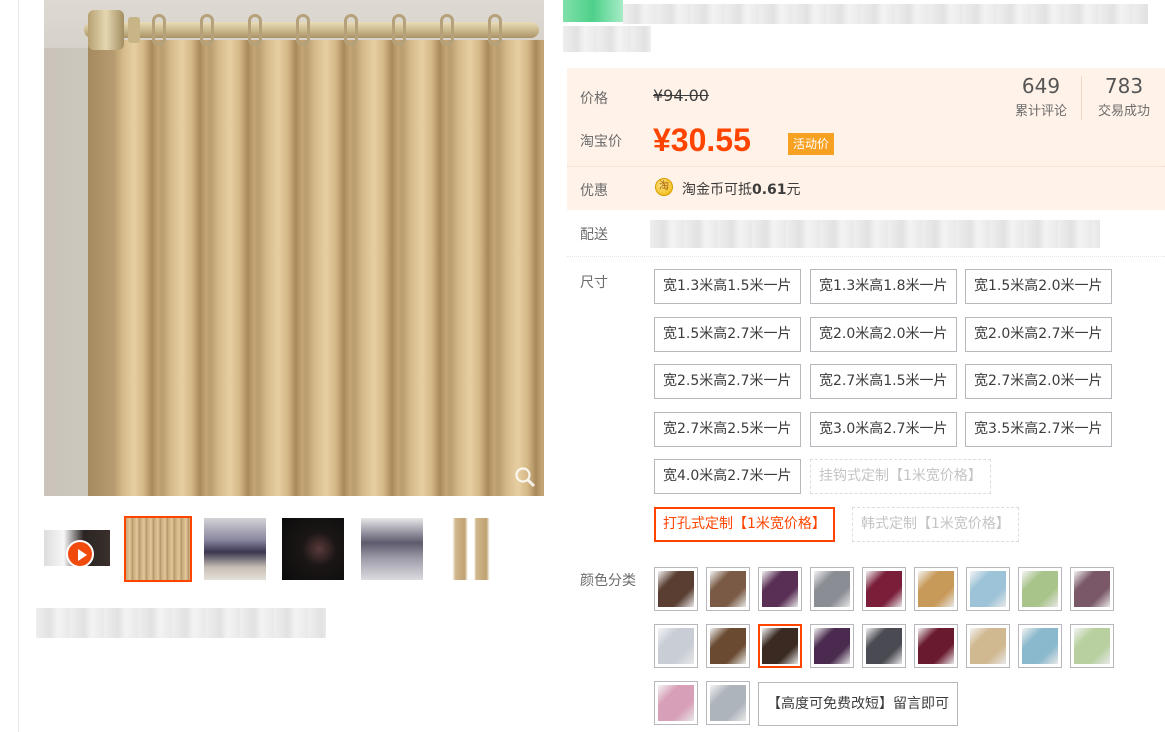 The image size is (1165, 732). What do you see at coordinates (793, 190) in the screenshot?
I see `promo-text-suffix: 元` at bounding box center [793, 190].